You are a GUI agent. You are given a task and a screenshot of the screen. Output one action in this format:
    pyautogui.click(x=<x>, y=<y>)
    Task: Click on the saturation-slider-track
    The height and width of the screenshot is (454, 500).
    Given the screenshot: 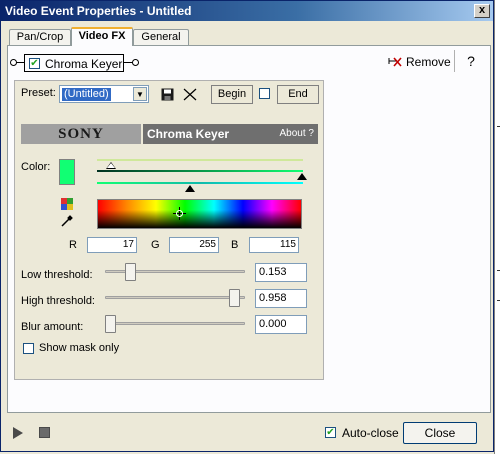 What is the action you would take?
    pyautogui.click(x=200, y=171)
    